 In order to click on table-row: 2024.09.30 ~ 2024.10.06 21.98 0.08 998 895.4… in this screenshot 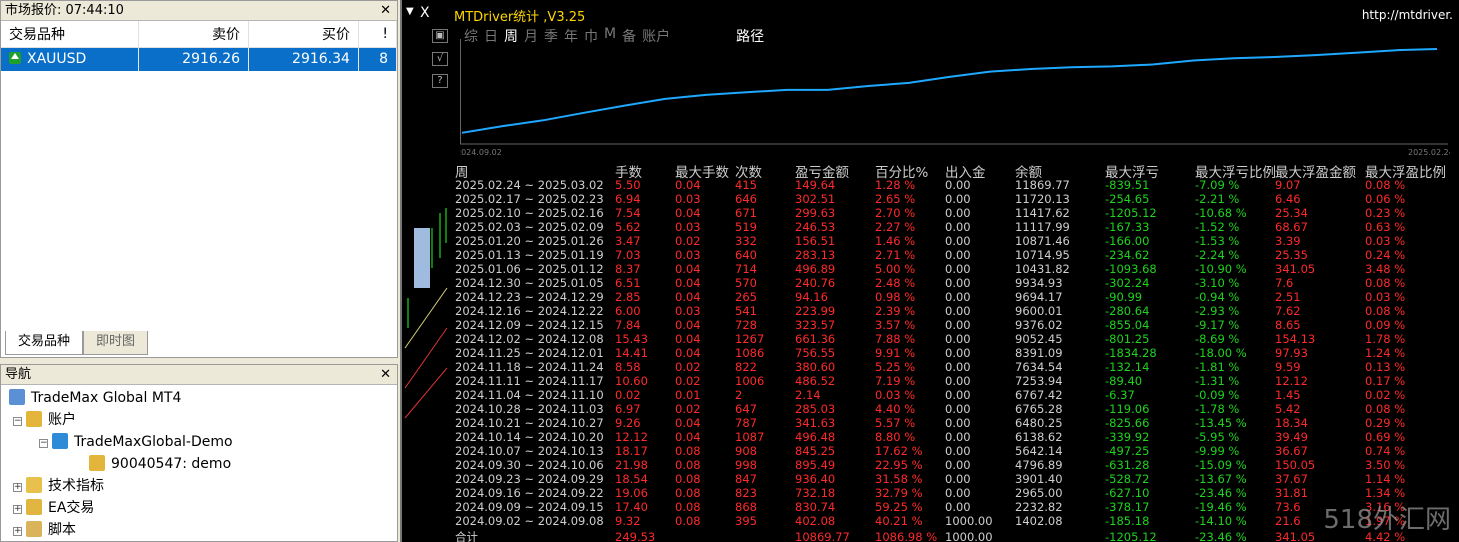, I will do `click(955, 465)`.